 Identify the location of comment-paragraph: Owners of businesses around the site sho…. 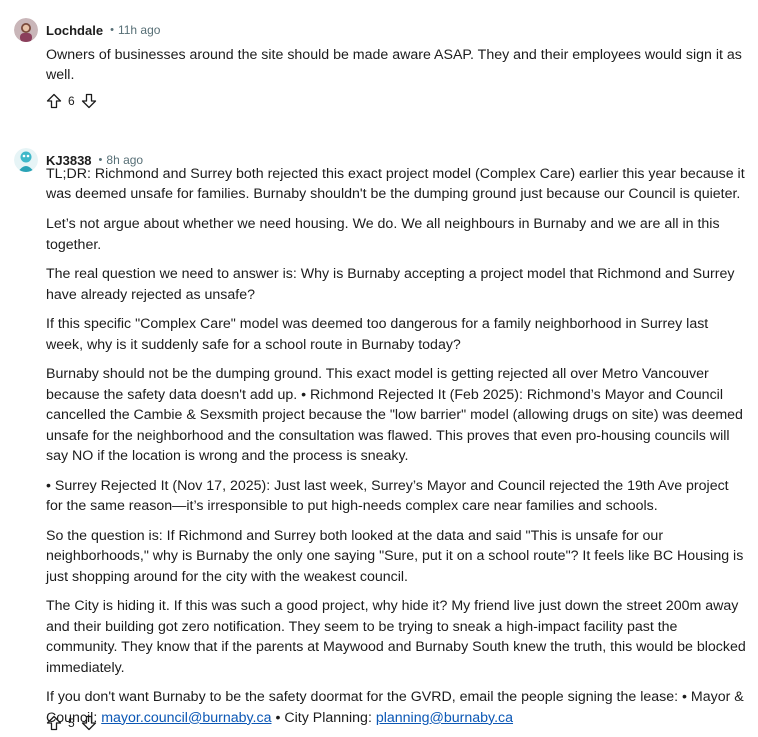
(394, 65).